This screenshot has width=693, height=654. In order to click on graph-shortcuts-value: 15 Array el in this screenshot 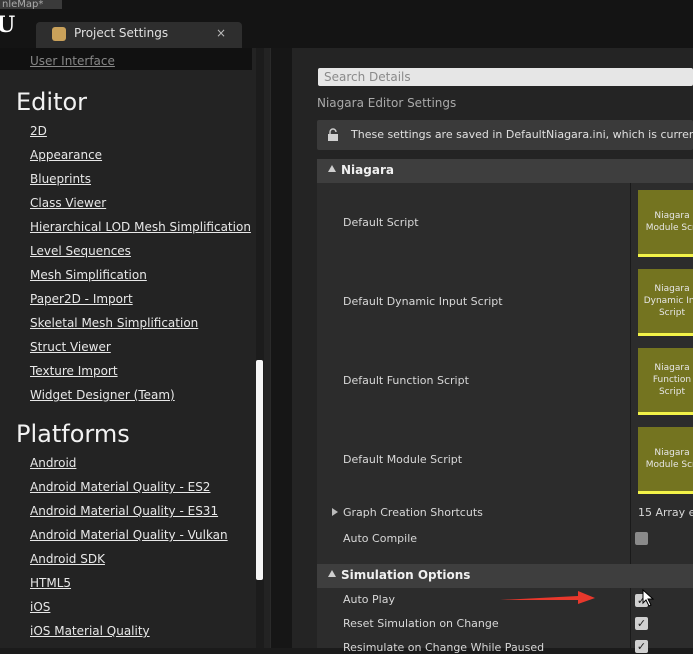, I will do `click(665, 512)`.